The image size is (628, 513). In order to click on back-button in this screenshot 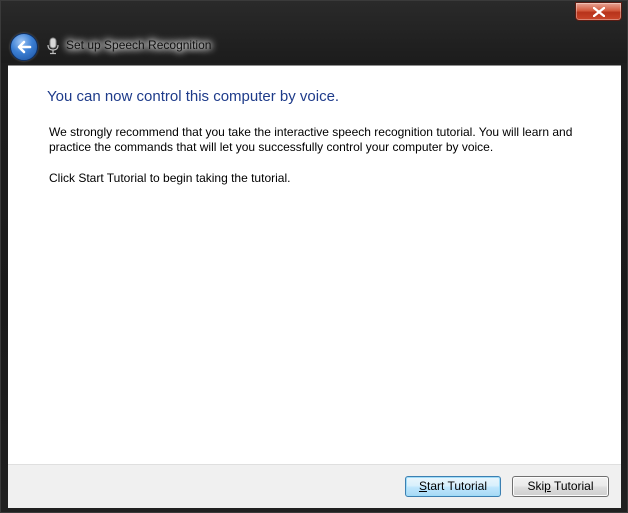, I will do `click(24, 47)`.